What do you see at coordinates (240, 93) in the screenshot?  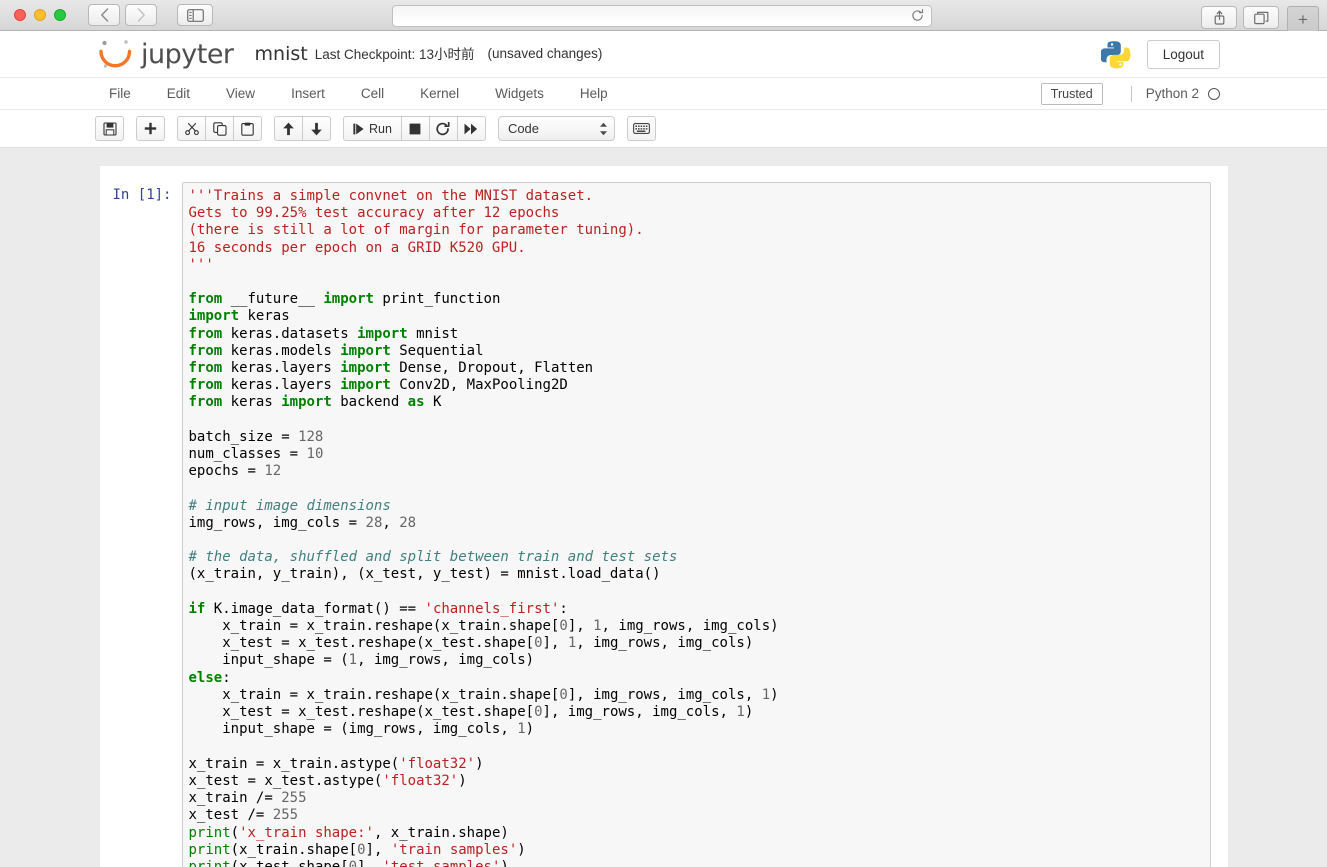 I see `menu-view: View` at bounding box center [240, 93].